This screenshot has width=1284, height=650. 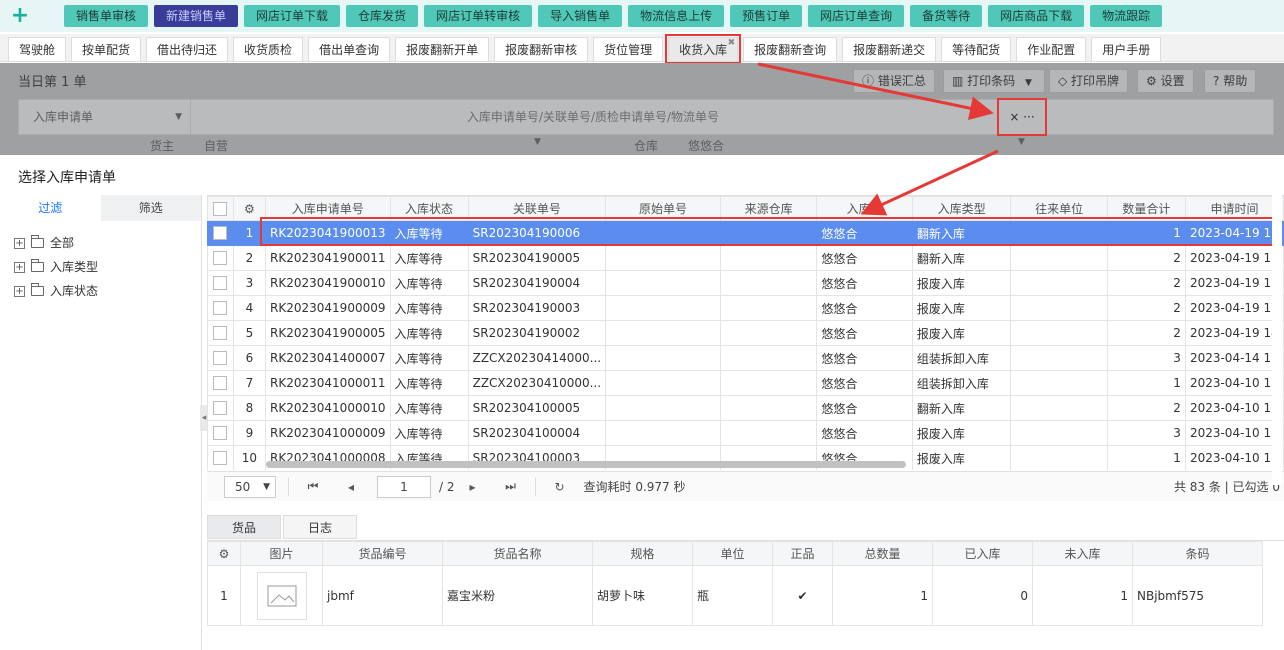 What do you see at coordinates (586, 464) in the screenshot?
I see `horizontal-scrollbar` at bounding box center [586, 464].